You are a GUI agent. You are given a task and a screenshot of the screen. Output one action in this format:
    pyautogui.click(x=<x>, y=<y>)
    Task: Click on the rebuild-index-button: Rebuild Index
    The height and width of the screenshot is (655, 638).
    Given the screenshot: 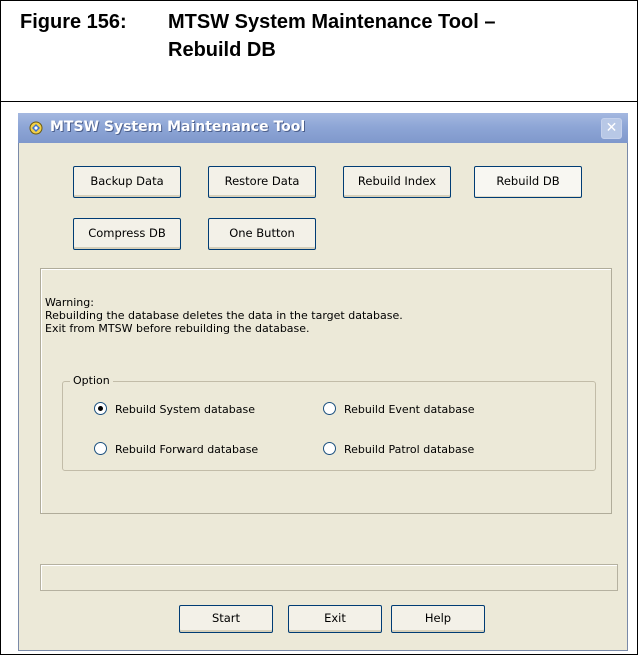 What is the action you would take?
    pyautogui.click(x=397, y=182)
    